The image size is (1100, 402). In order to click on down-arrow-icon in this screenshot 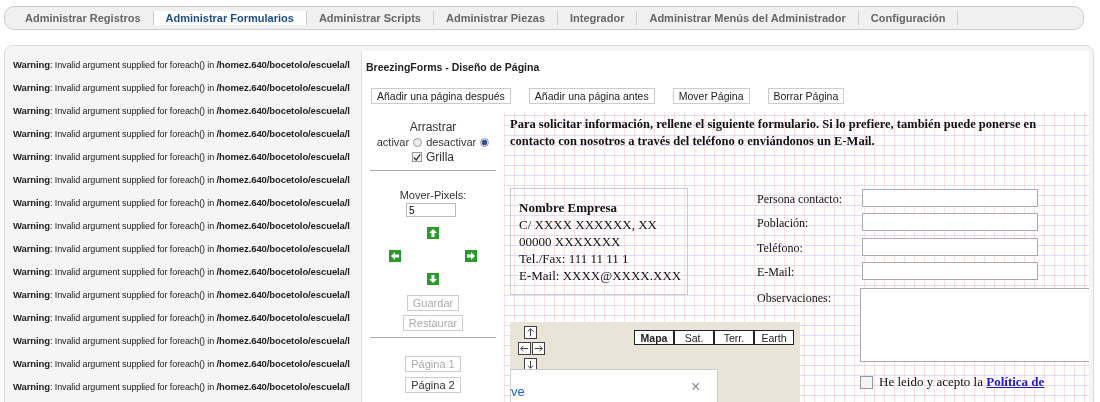, I will do `click(433, 279)`.